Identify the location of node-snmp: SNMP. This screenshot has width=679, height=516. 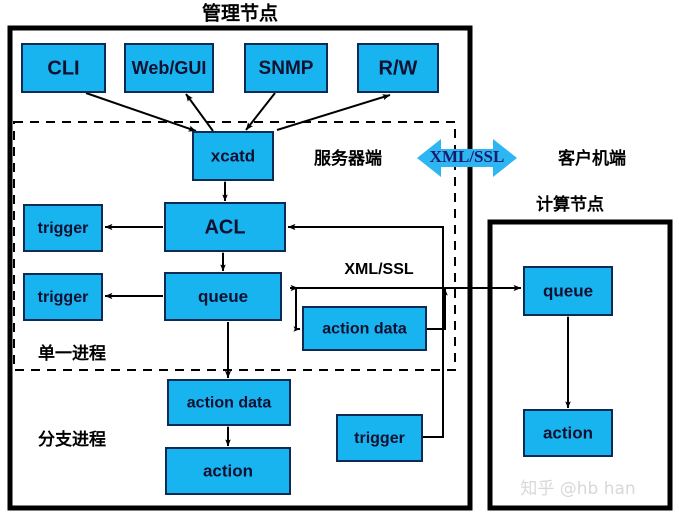
(286, 68).